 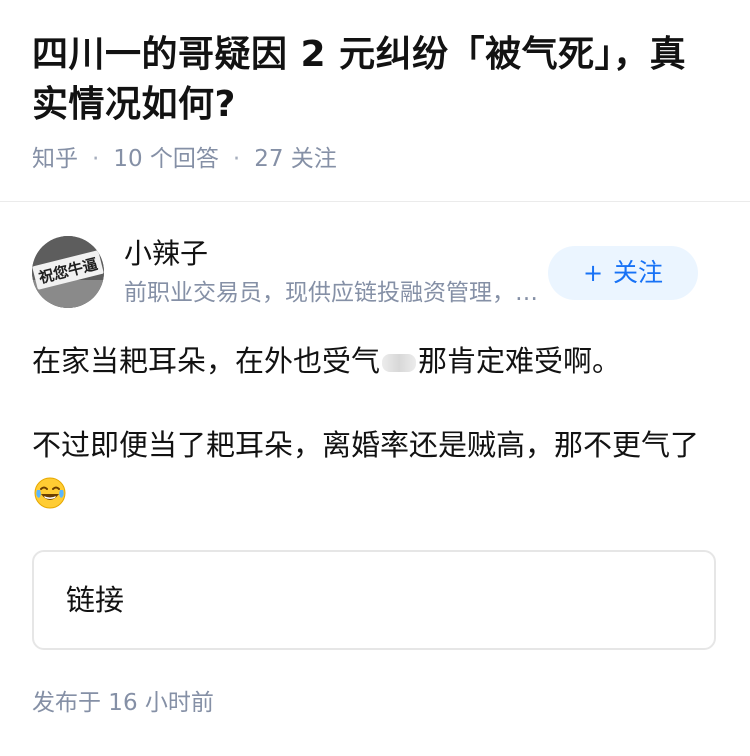 What do you see at coordinates (593, 273) in the screenshot?
I see `plus-icon: +` at bounding box center [593, 273].